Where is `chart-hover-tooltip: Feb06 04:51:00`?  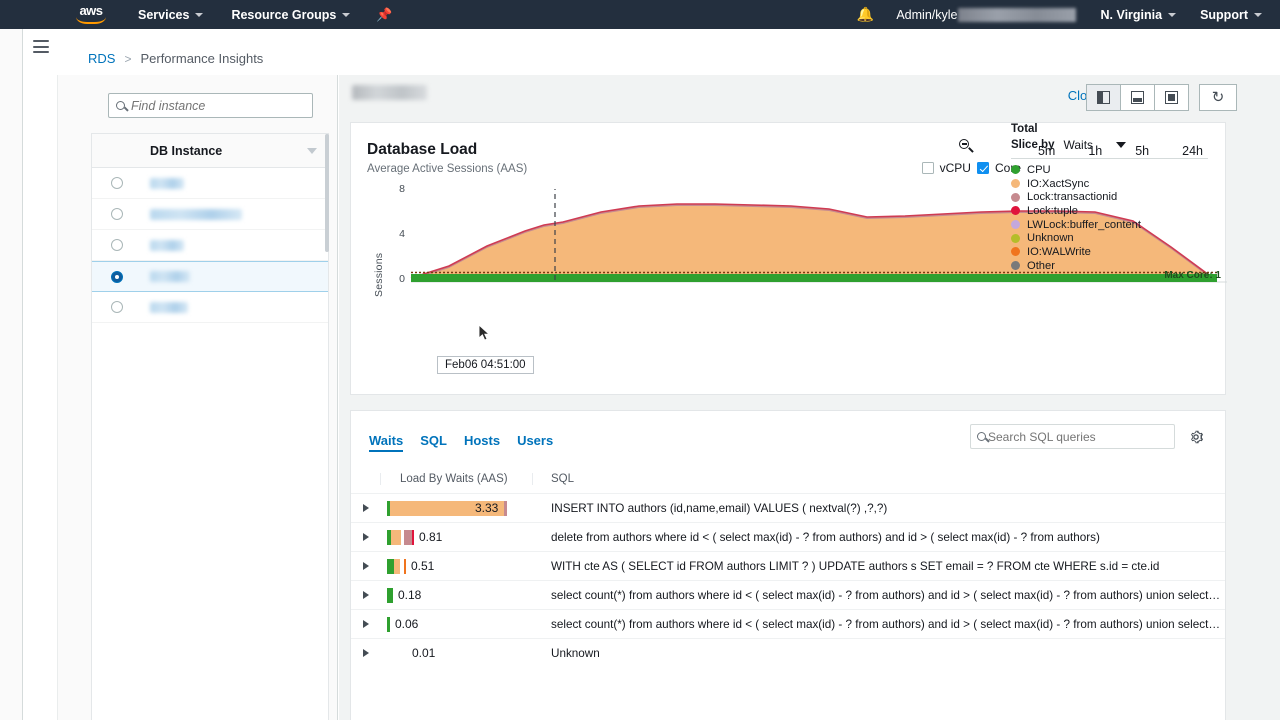 chart-hover-tooltip: Feb06 04:51:00 is located at coordinates (485, 365).